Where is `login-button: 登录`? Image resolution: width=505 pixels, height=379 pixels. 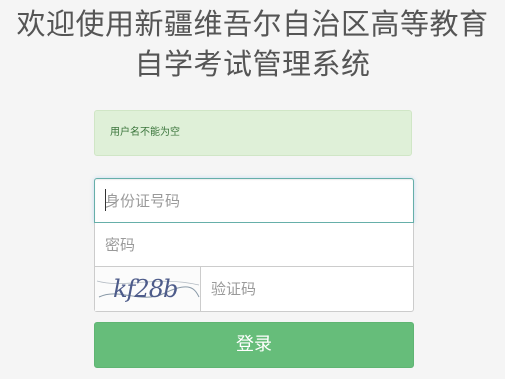 login-button: 登录 is located at coordinates (254, 345).